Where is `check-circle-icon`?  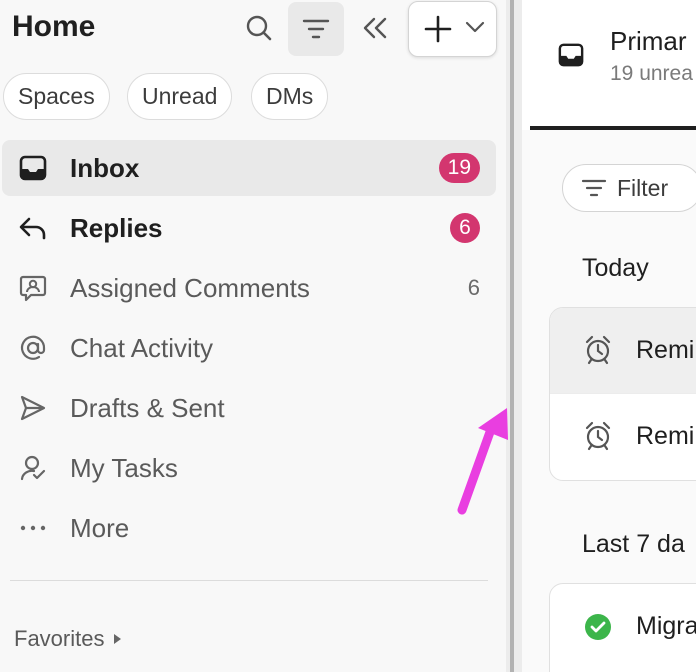
check-circle-icon is located at coordinates (598, 627).